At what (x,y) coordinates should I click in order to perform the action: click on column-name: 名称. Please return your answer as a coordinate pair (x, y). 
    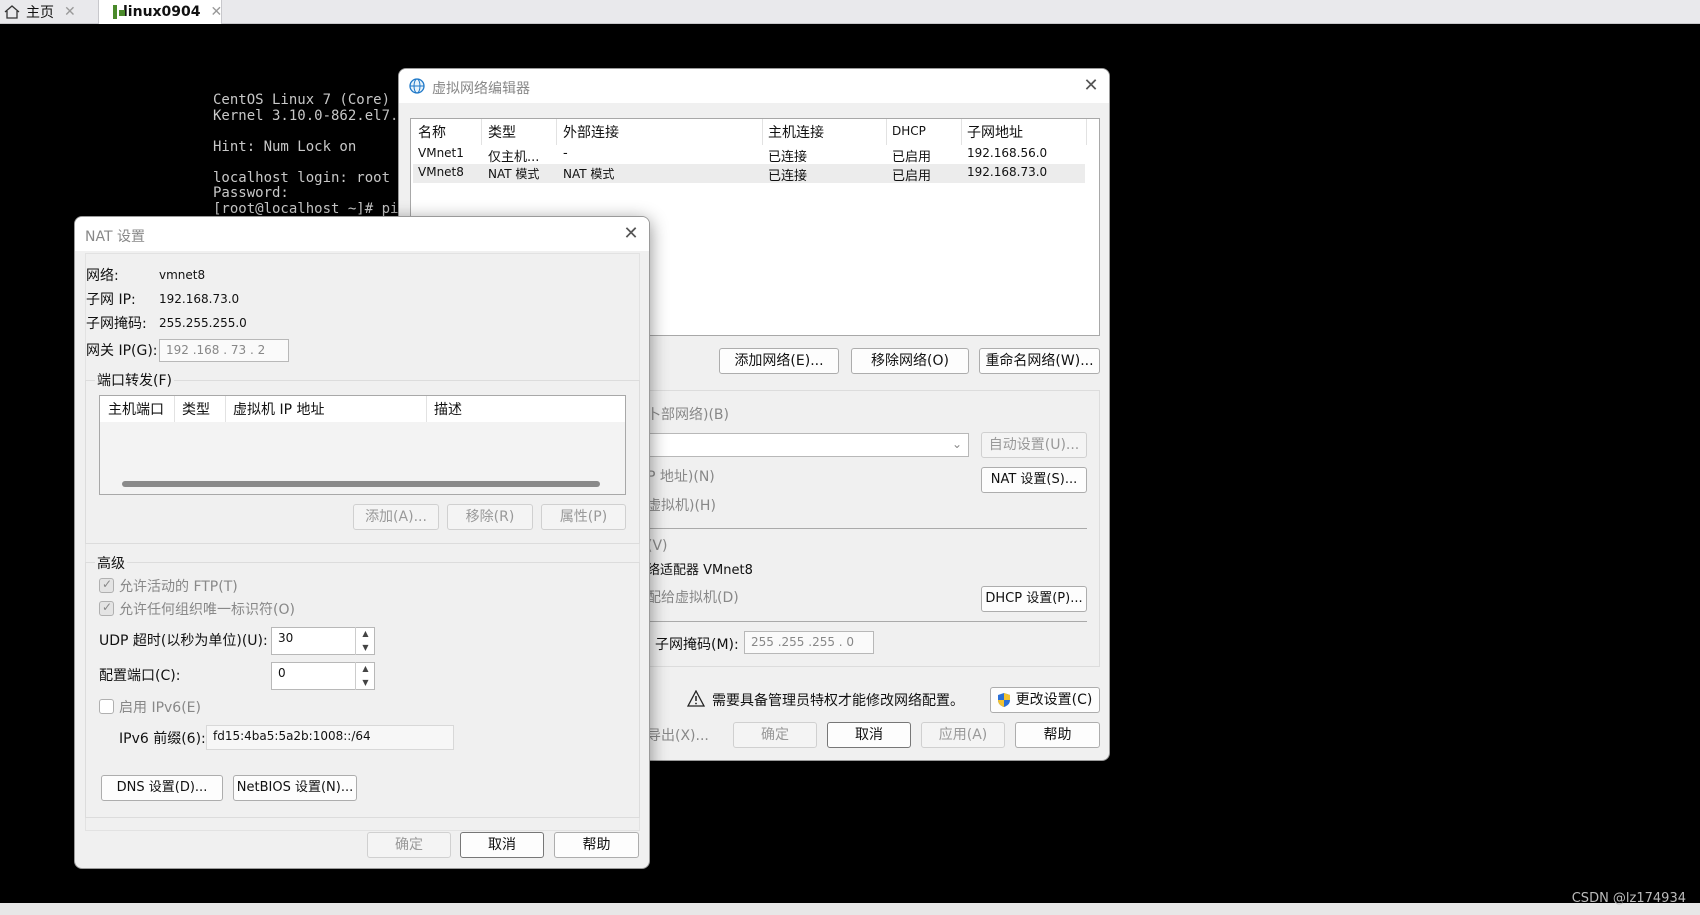
    Looking at the image, I should click on (432, 132).